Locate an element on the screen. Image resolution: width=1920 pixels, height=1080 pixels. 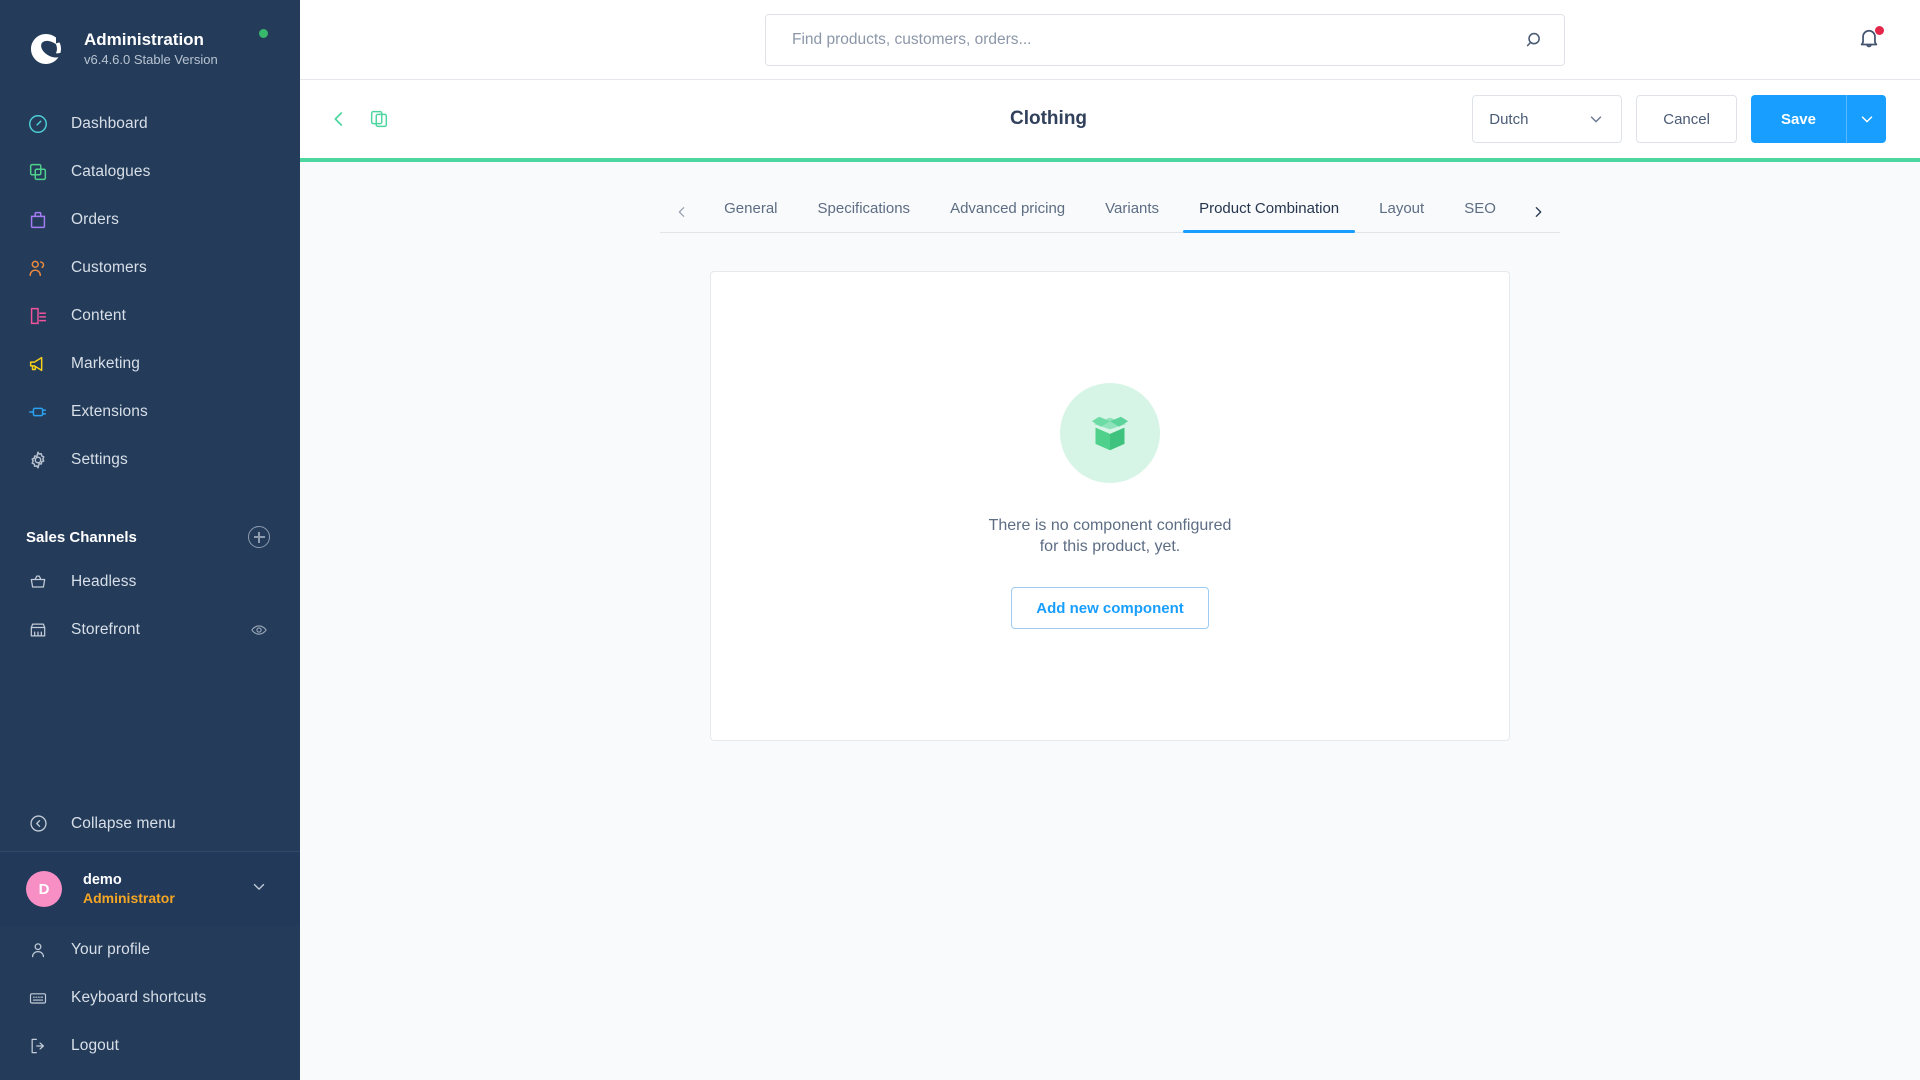
tab-general: General is located at coordinates (750, 215).